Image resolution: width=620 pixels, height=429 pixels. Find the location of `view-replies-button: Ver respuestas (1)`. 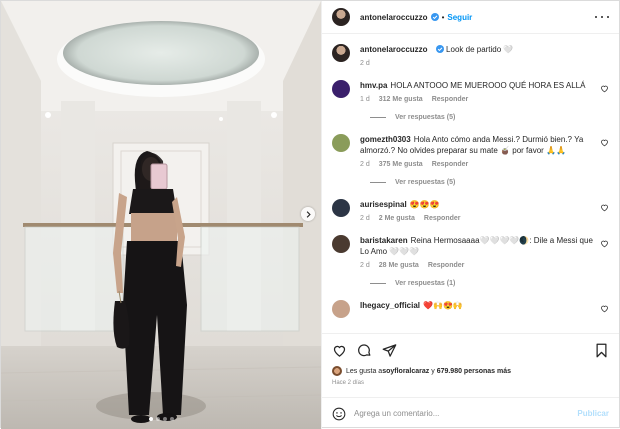

view-replies-button: Ver respuestas (1) is located at coordinates (489, 283).